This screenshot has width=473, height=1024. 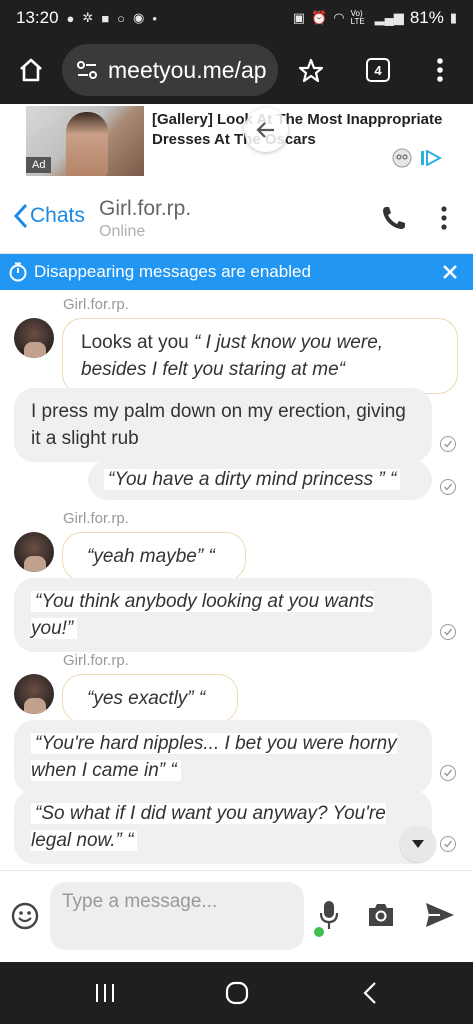 I want to click on back-nav-button, so click(x=371, y=995).